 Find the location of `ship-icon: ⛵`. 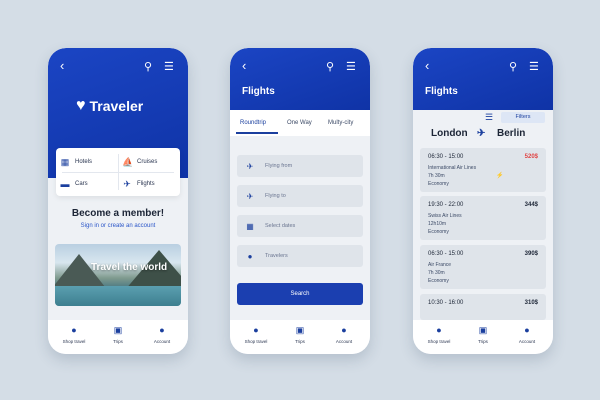

ship-icon: ⛵ is located at coordinates (128, 161).